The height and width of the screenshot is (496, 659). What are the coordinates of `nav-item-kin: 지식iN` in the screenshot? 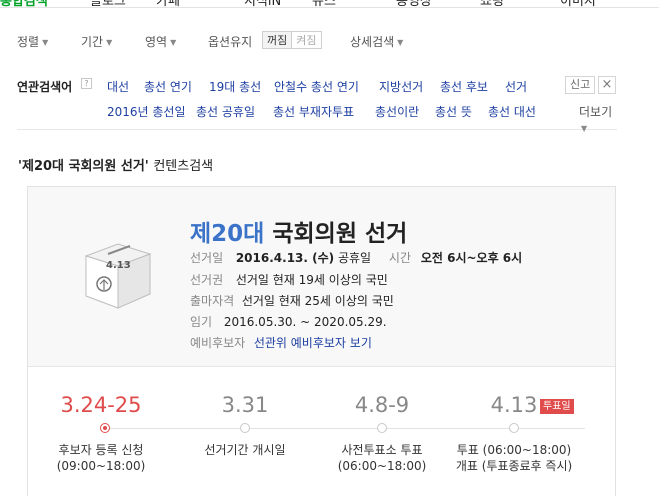 It's located at (262, 4).